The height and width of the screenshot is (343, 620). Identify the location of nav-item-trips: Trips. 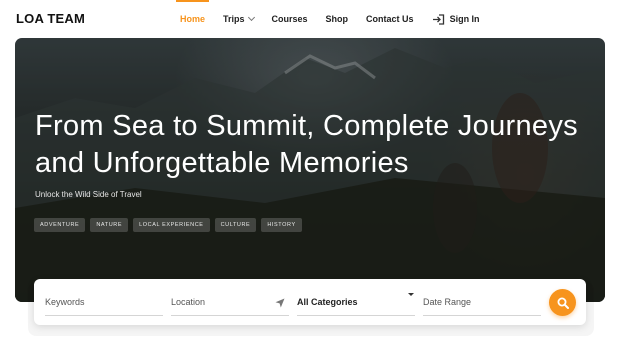
(239, 19).